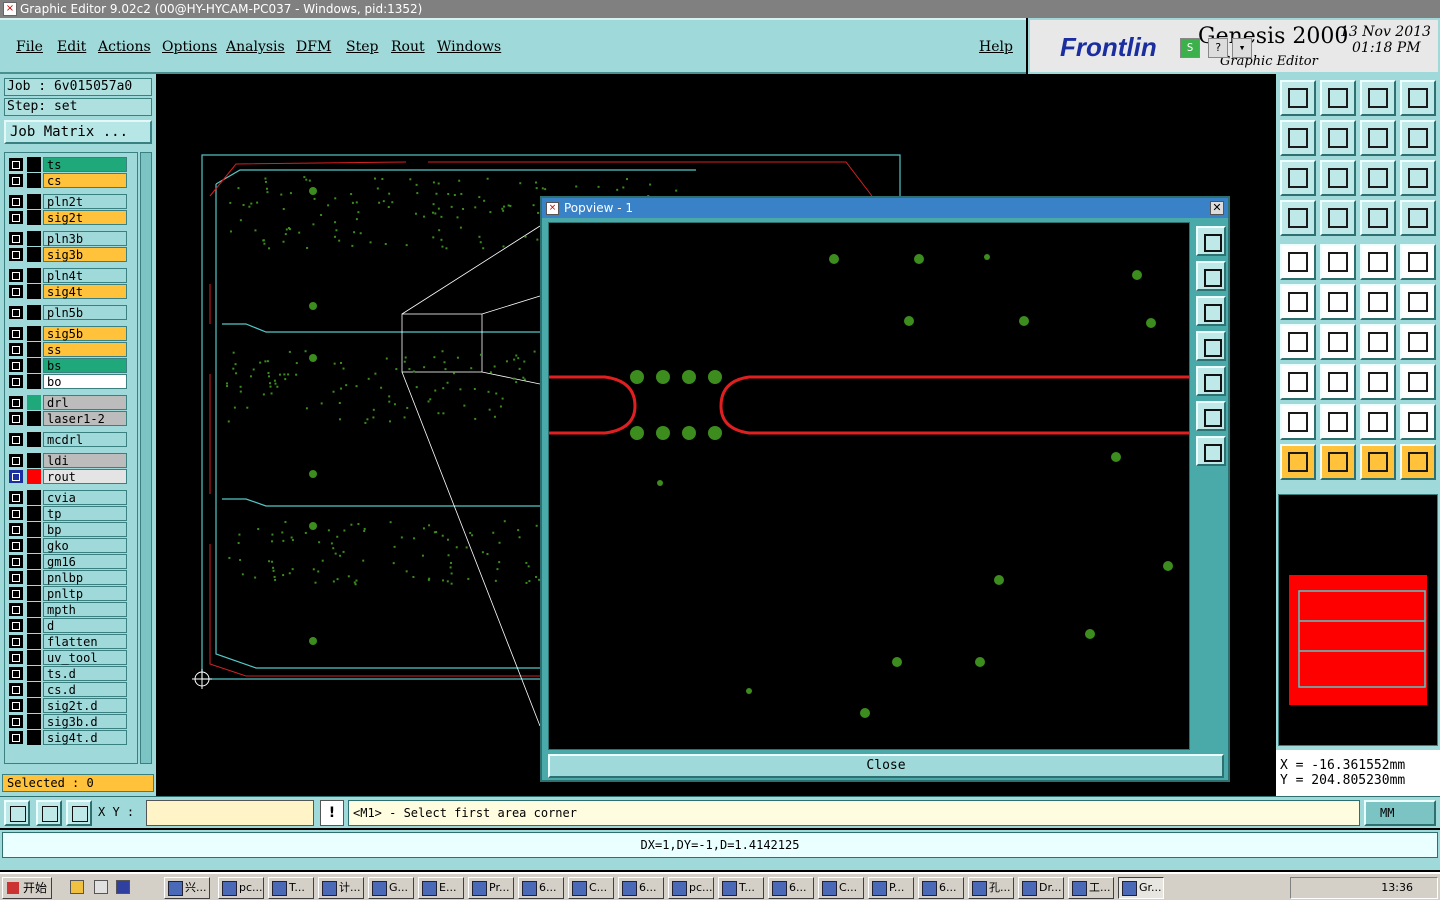 This screenshot has width=1440, height=900. I want to click on overview-map, so click(1358, 620).